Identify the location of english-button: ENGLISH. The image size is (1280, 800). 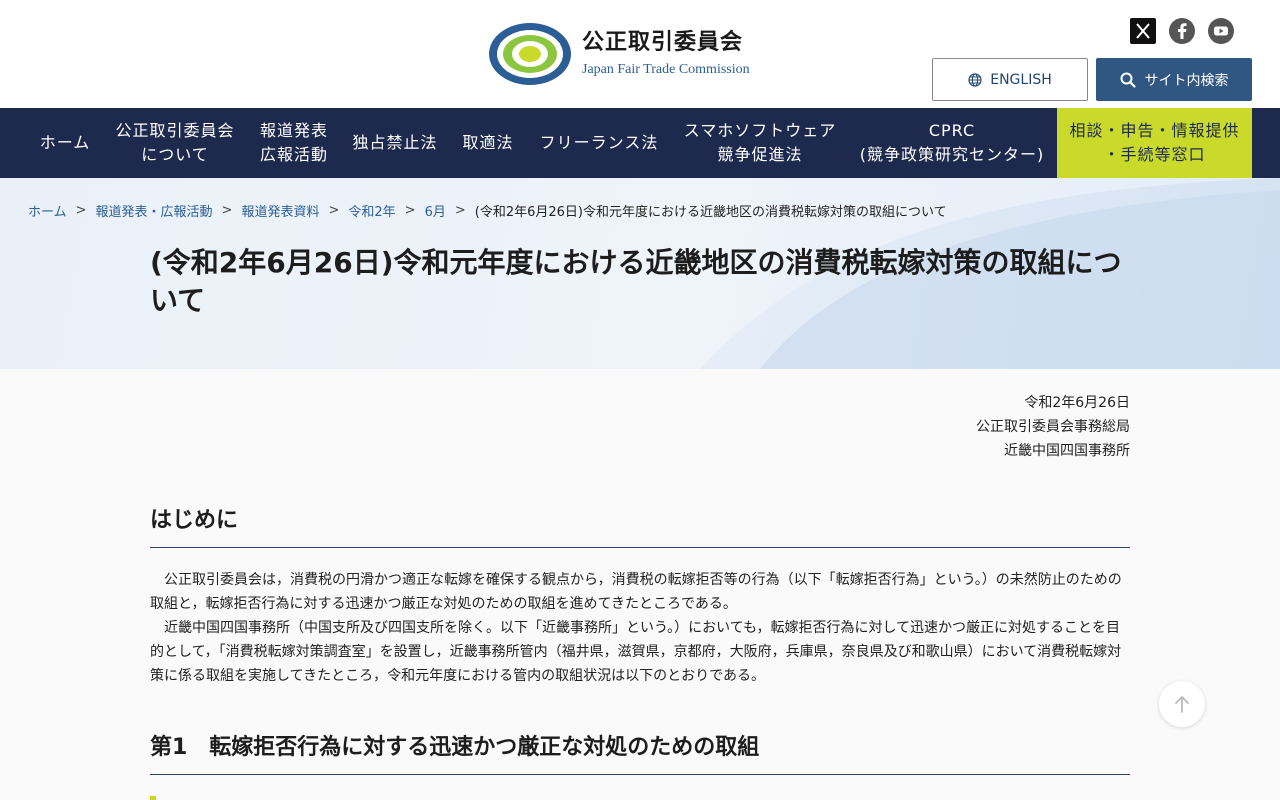
(1010, 79).